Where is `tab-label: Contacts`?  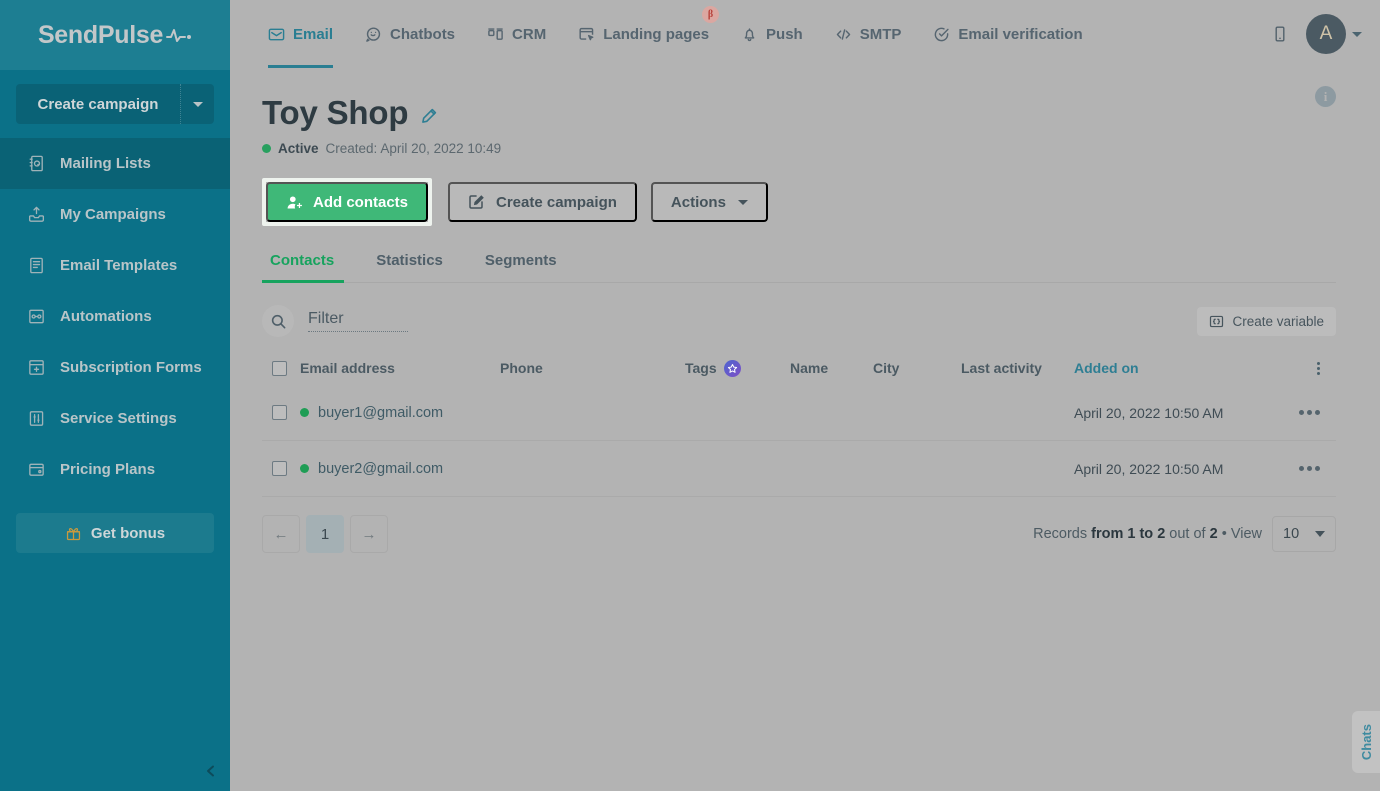 tab-label: Contacts is located at coordinates (302, 260).